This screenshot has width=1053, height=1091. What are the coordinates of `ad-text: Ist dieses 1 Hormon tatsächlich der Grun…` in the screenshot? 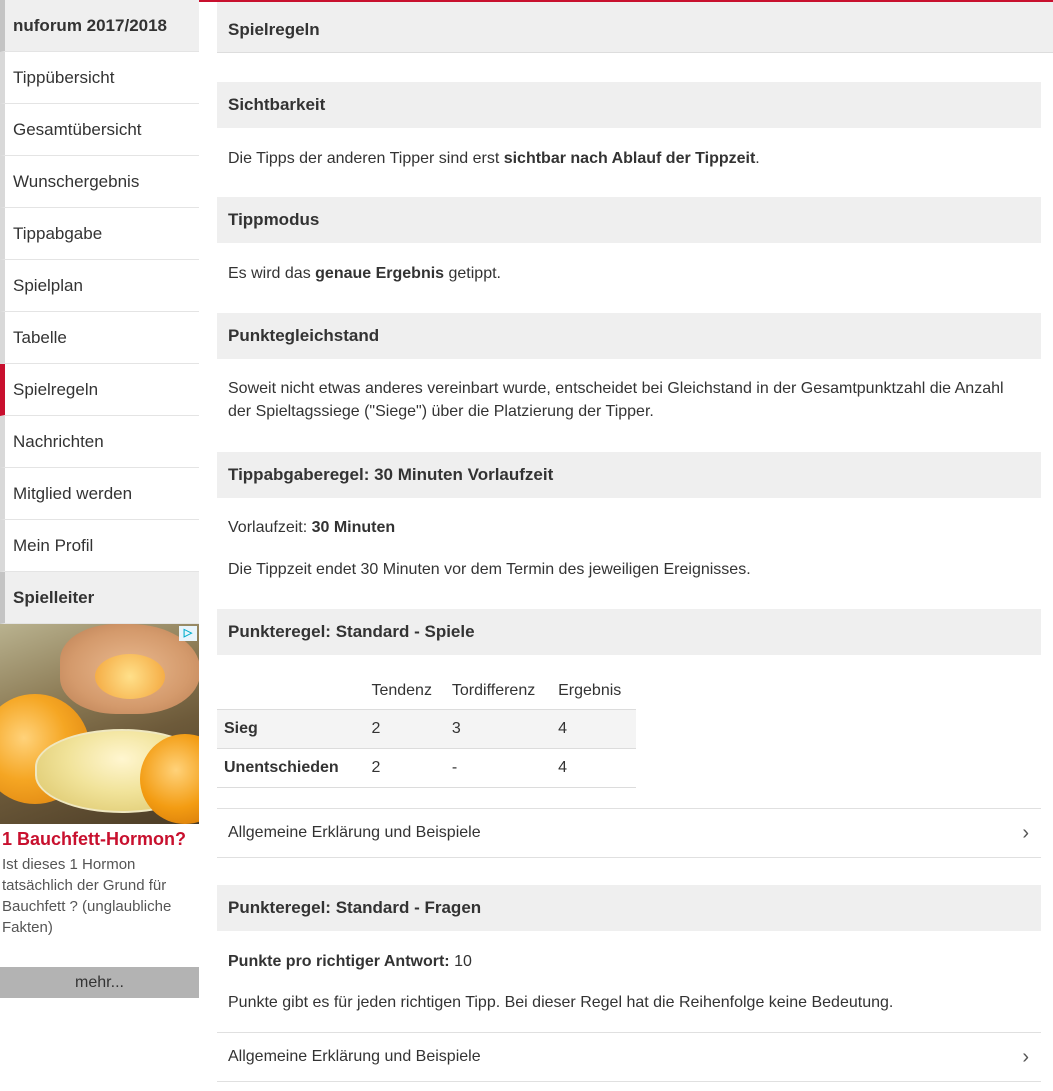 It's located at (99, 896).